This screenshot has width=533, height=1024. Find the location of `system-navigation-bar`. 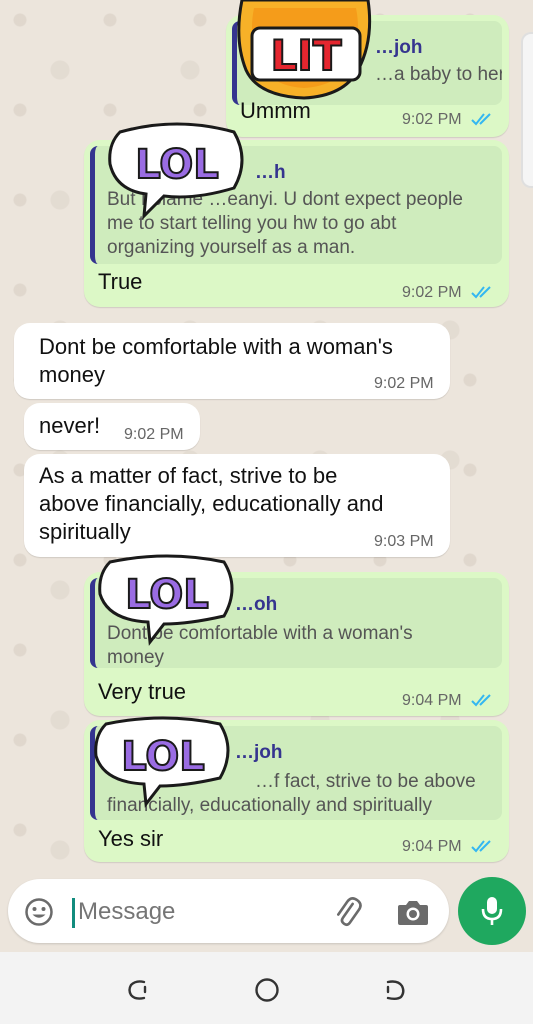

system-navigation-bar is located at coordinates (266, 988).